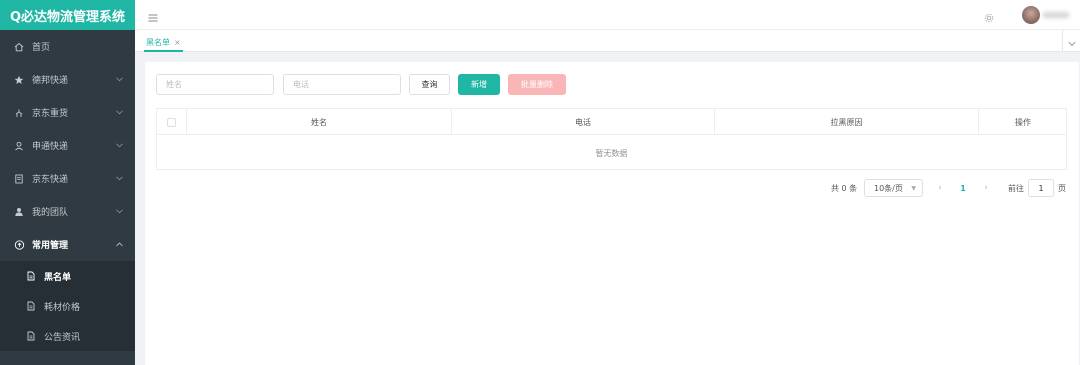 Image resolution: width=1080 pixels, height=365 pixels. I want to click on pagination-total: 共 0 条, so click(844, 188).